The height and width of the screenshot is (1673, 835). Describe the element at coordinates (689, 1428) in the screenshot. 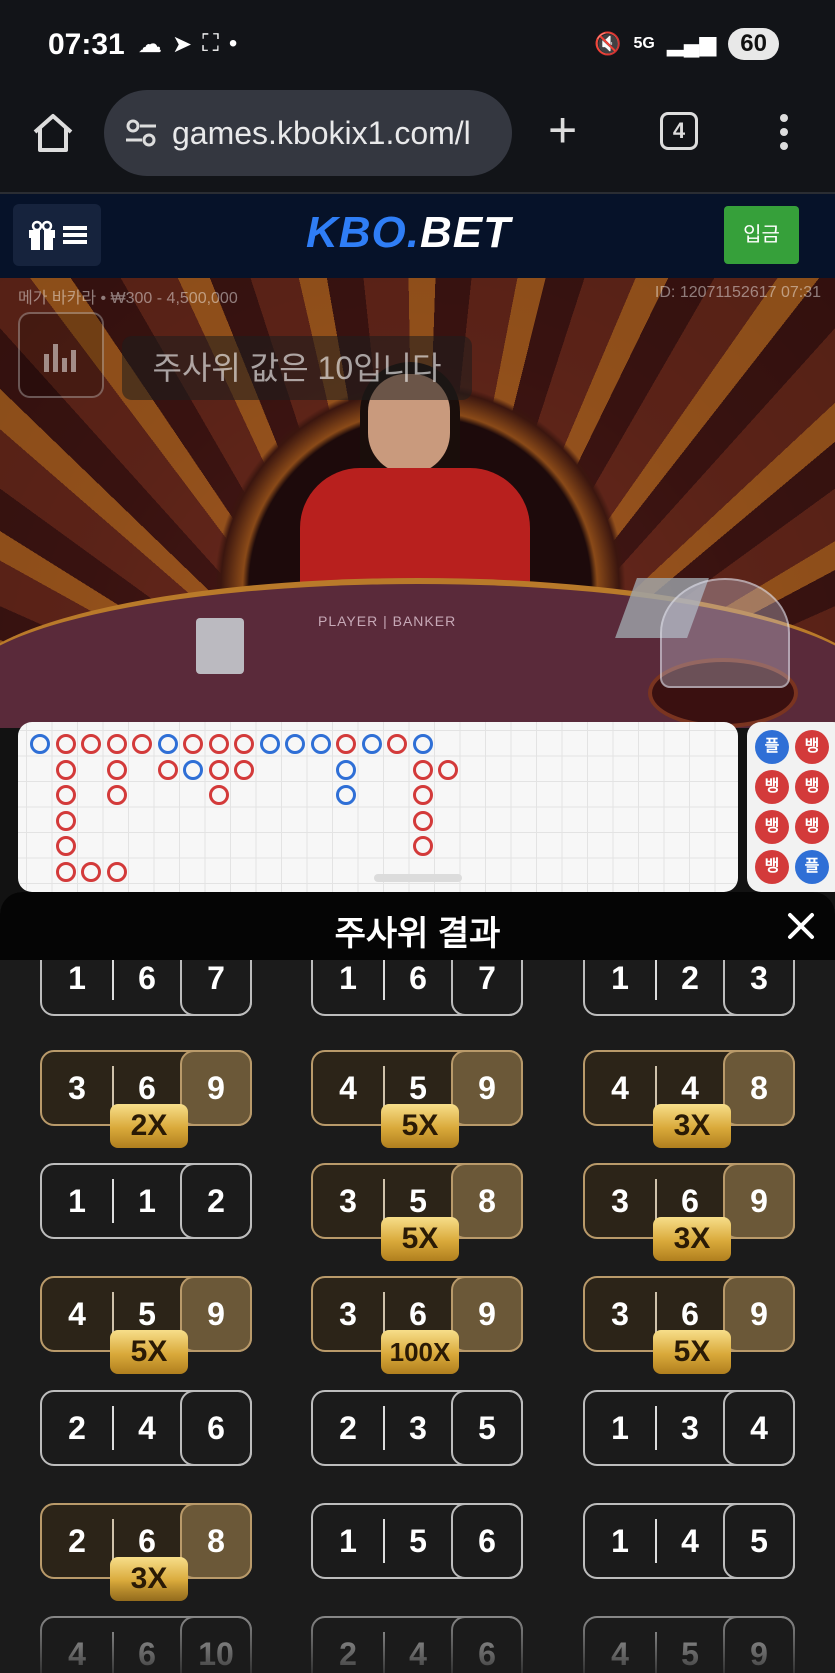

I see `result-card: 1 34` at that location.